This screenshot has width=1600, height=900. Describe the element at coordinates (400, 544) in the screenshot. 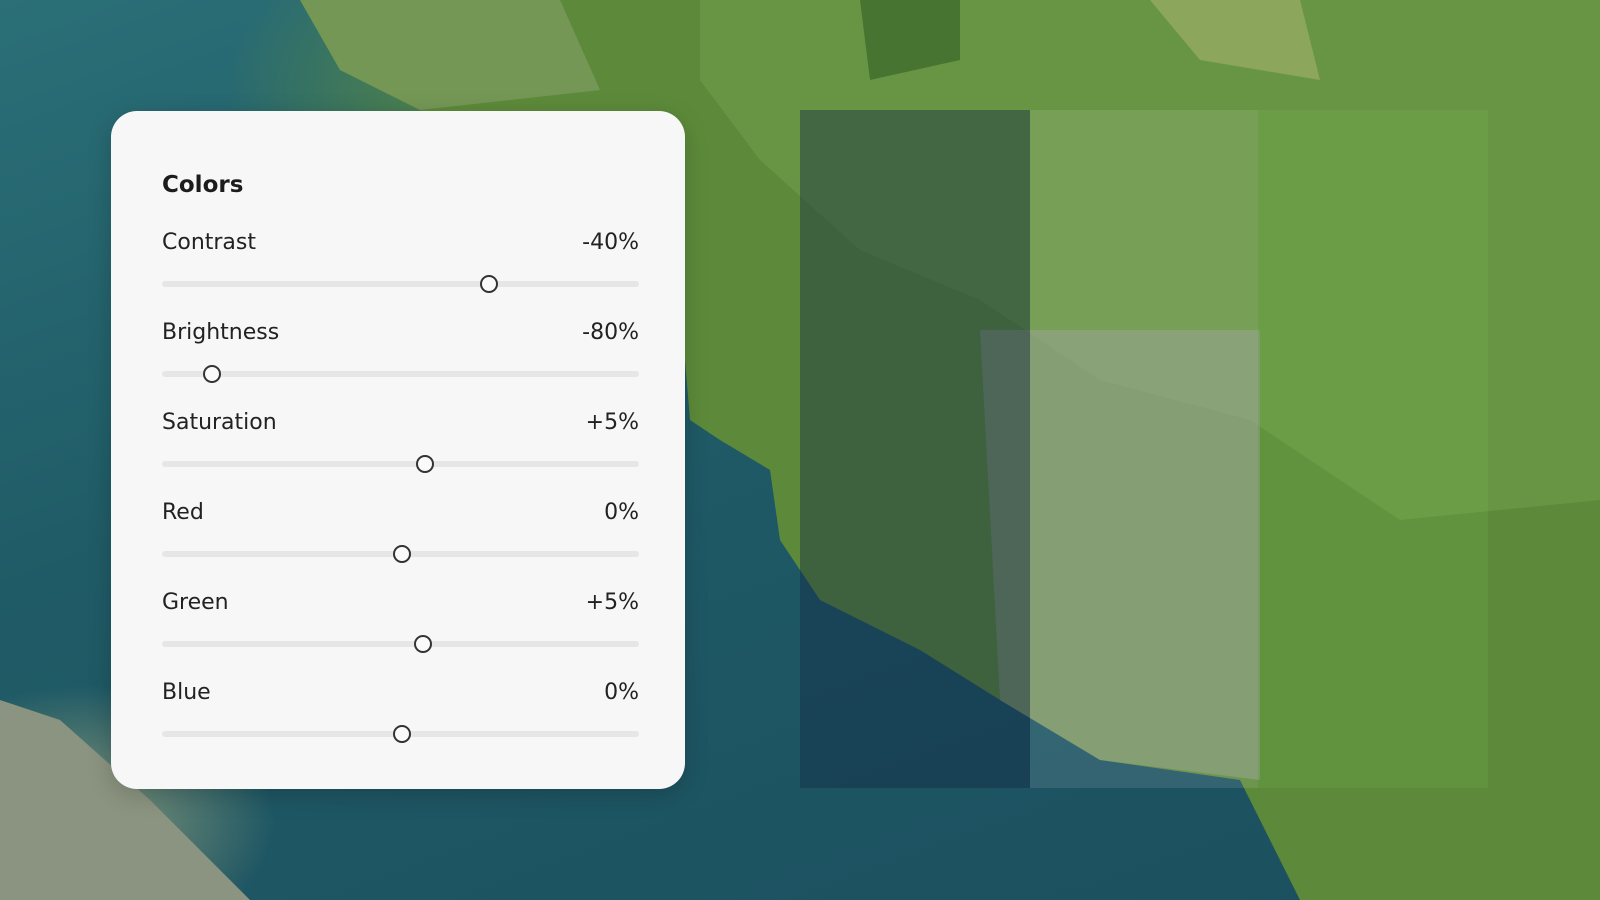

I see `red-control: Red 0%` at that location.